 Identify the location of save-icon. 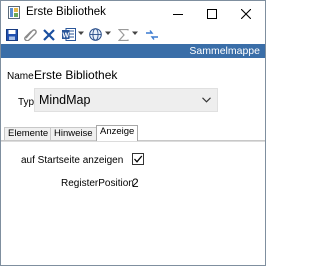
(11, 34).